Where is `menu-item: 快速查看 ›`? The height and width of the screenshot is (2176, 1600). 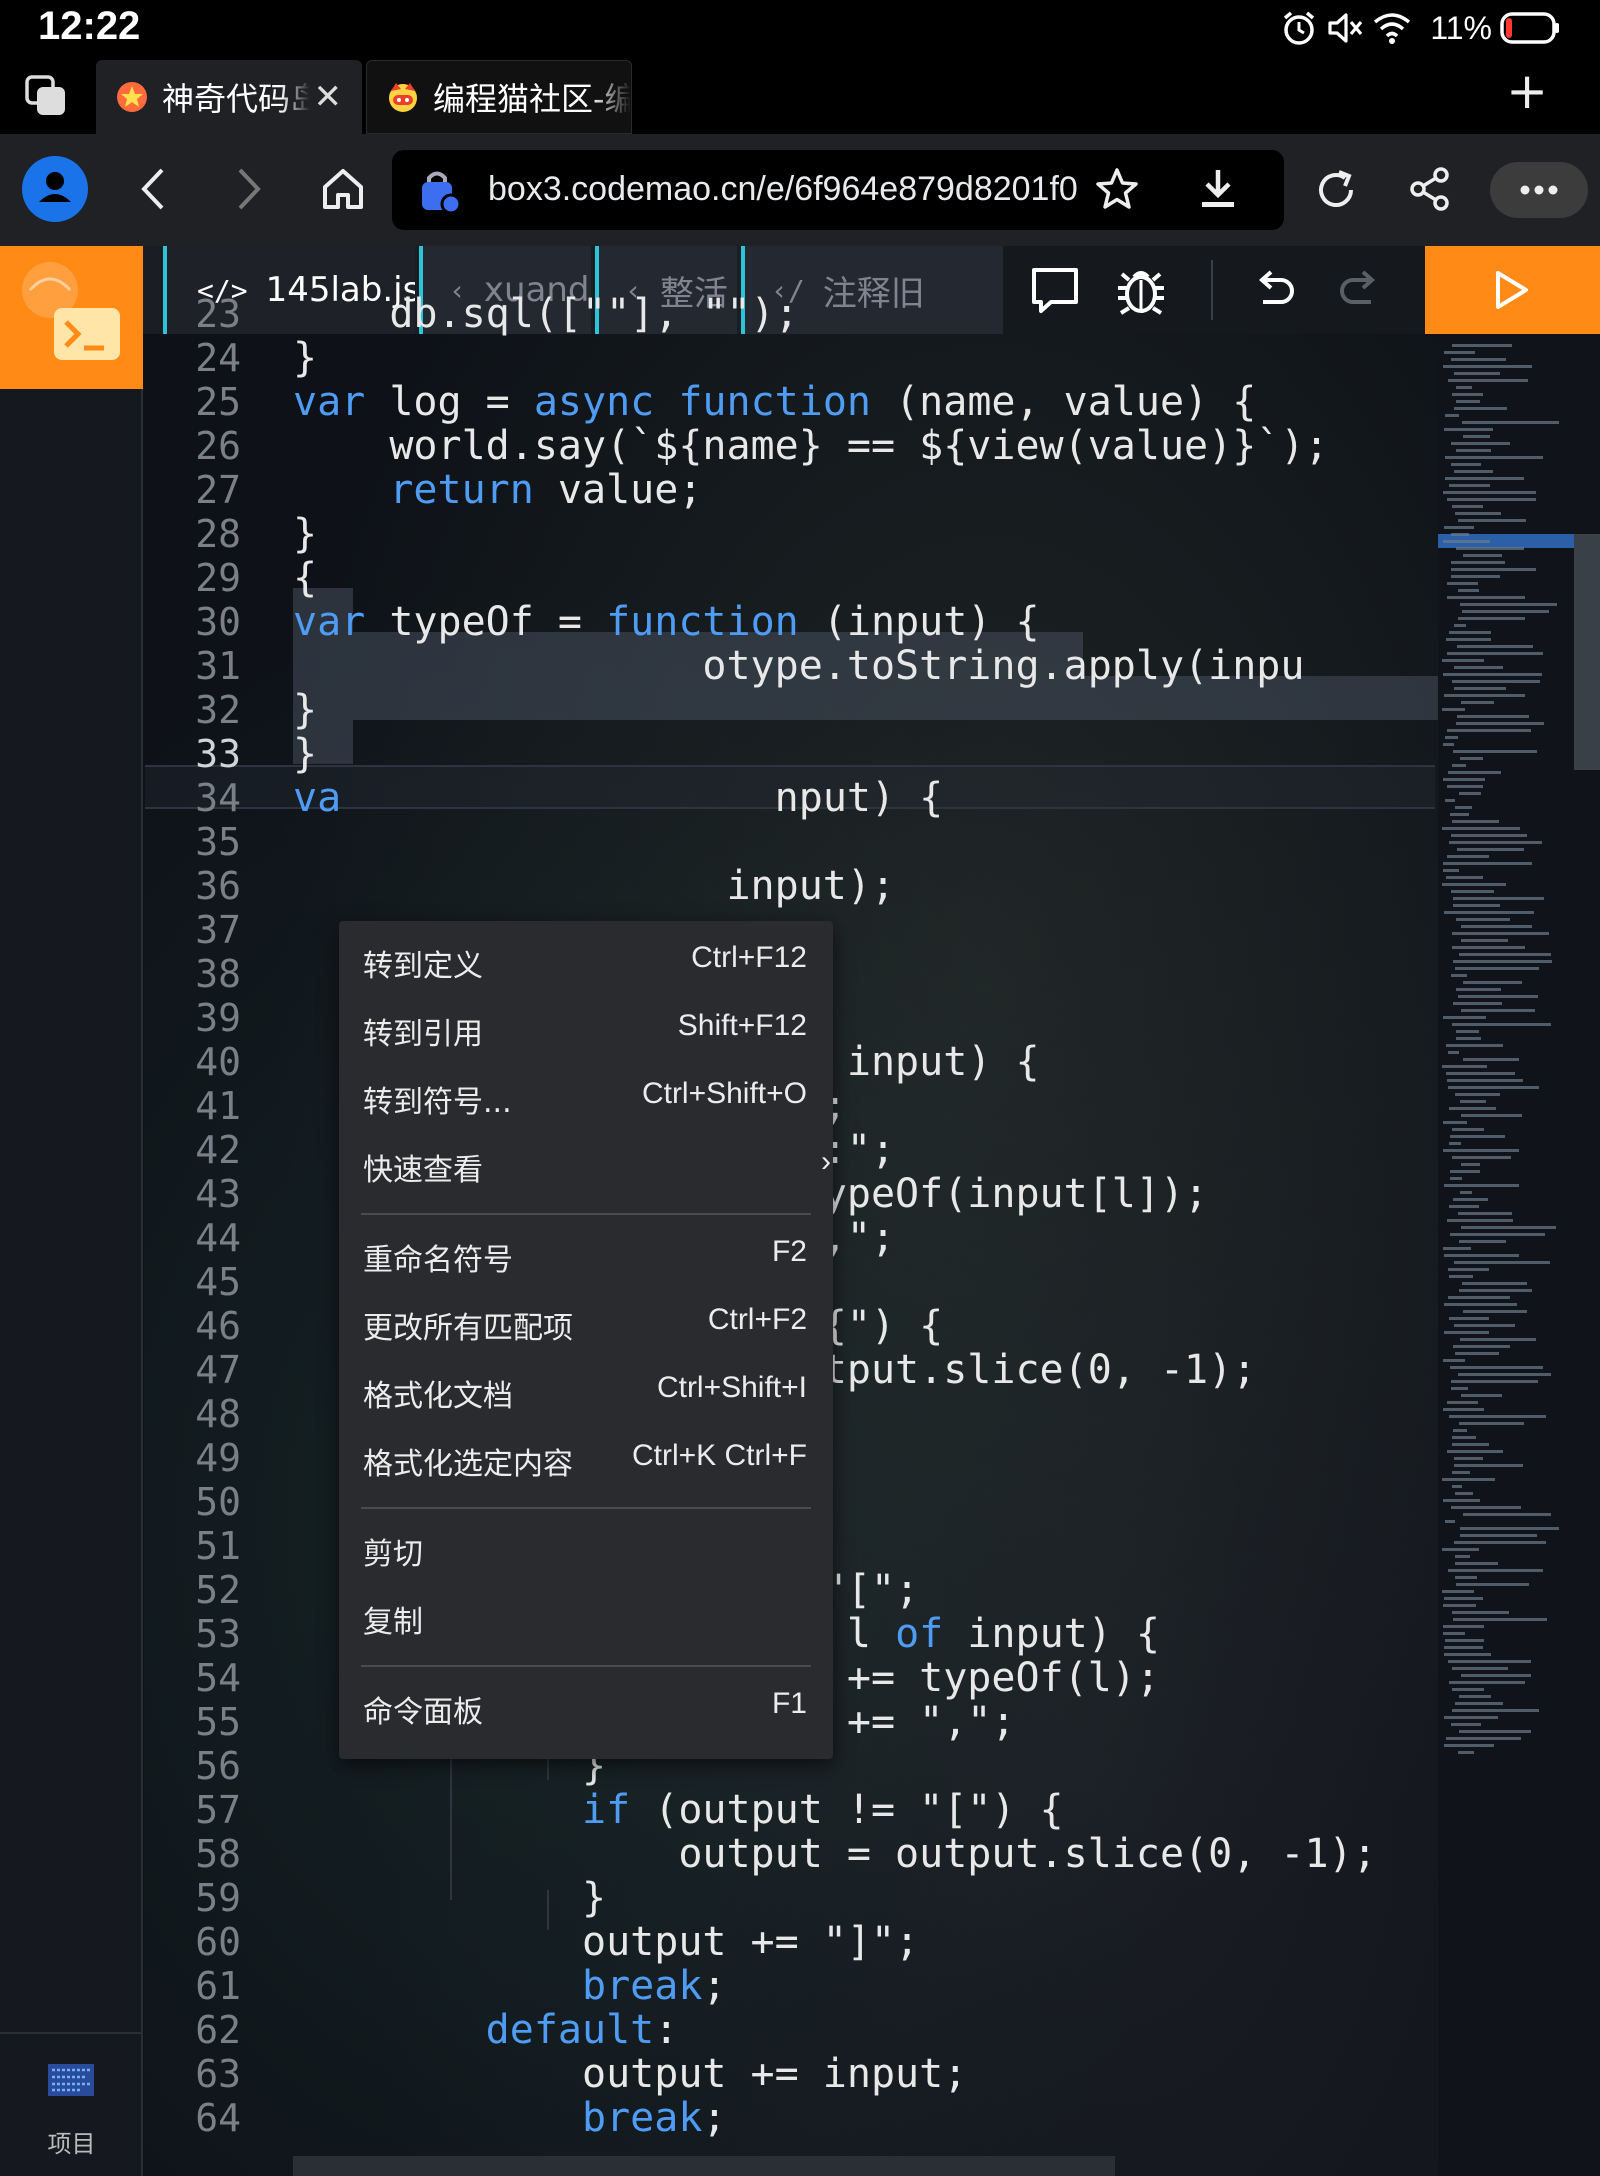
menu-item: 快速查看 › is located at coordinates (586, 1164).